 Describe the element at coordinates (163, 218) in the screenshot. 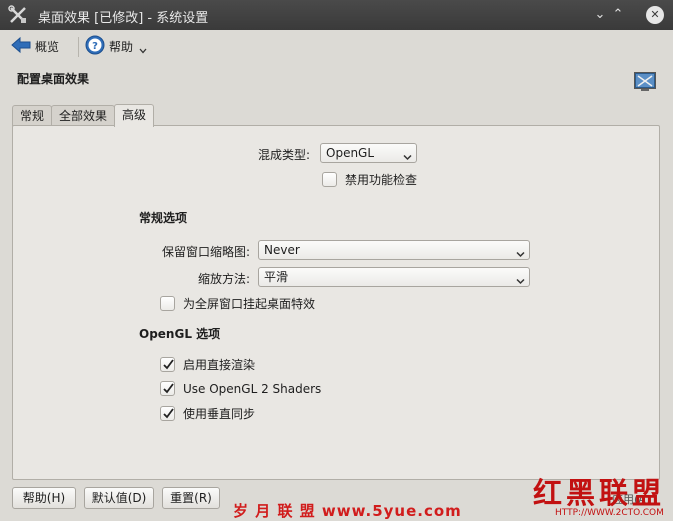

I see `general-options-heading: 常规选项` at that location.